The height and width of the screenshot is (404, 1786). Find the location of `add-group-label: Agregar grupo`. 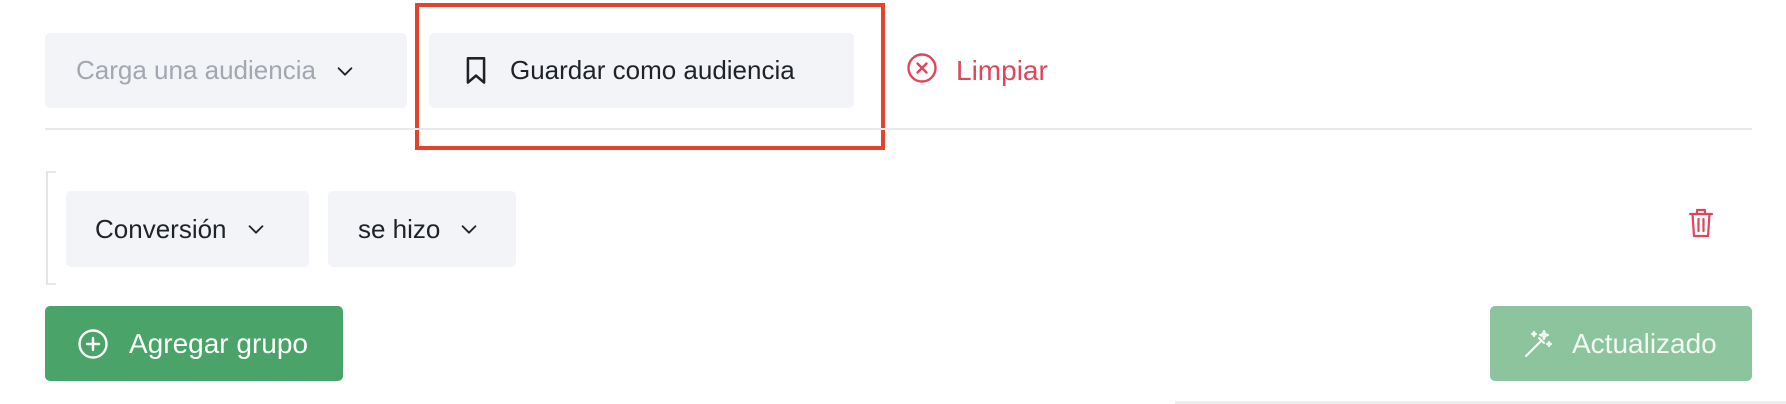

add-group-label: Agregar grupo is located at coordinates (219, 343).